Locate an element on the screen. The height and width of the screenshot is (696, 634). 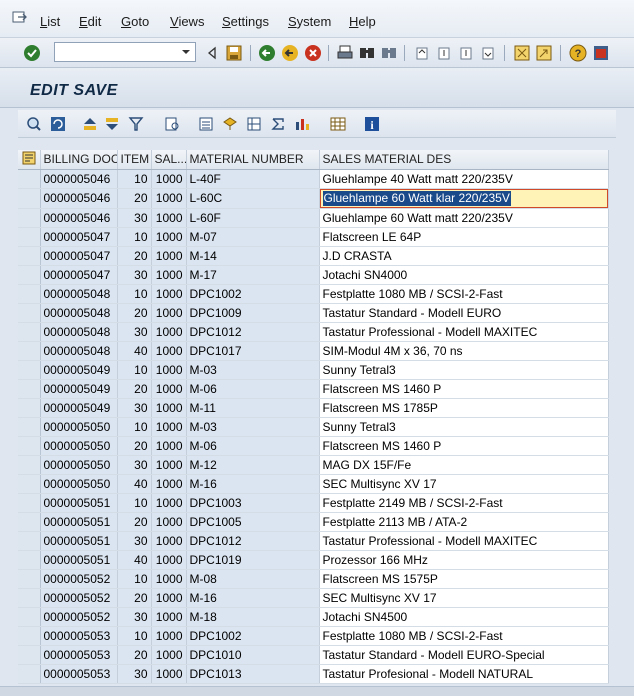
filter-icon is located at coordinates (136, 124).